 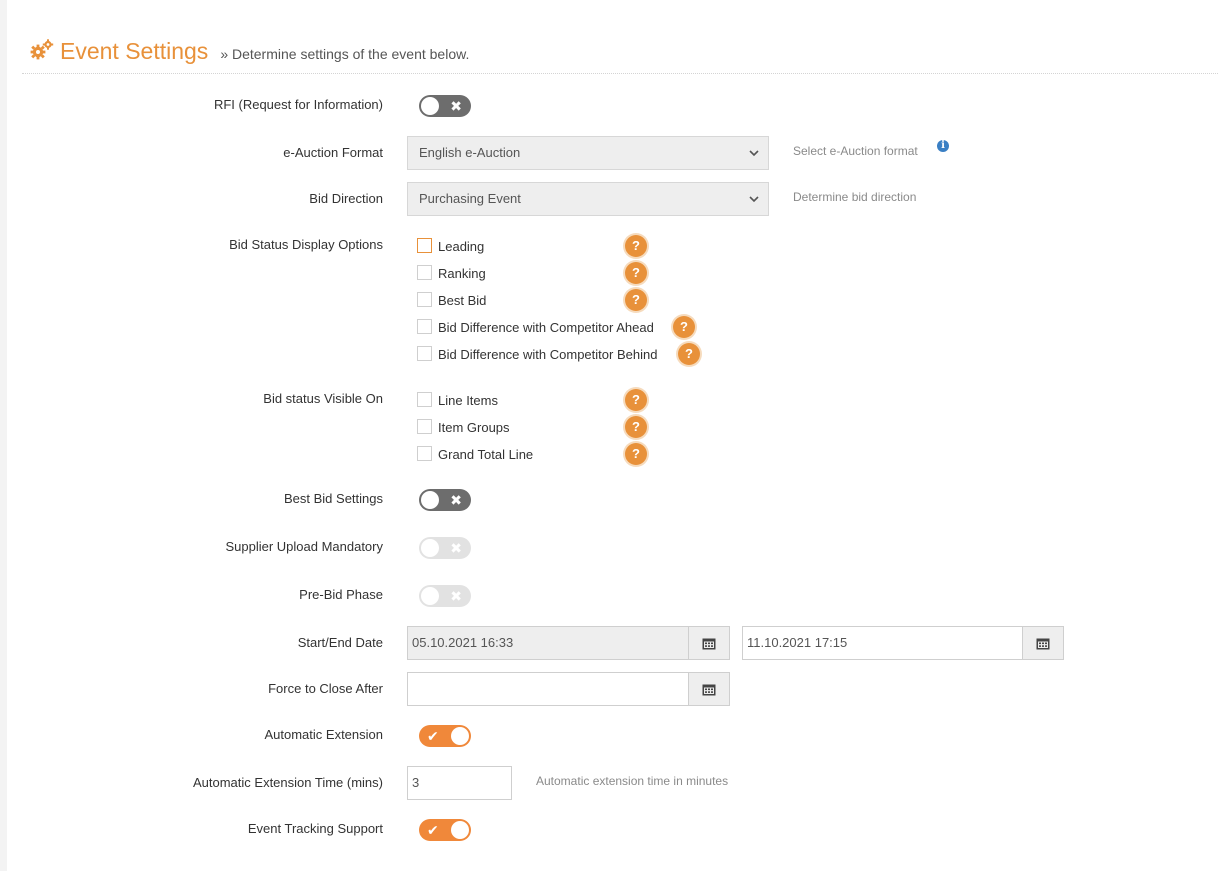 What do you see at coordinates (486, 454) in the screenshot?
I see `checkbox-label-grand-total-line: Grand Total Line` at bounding box center [486, 454].